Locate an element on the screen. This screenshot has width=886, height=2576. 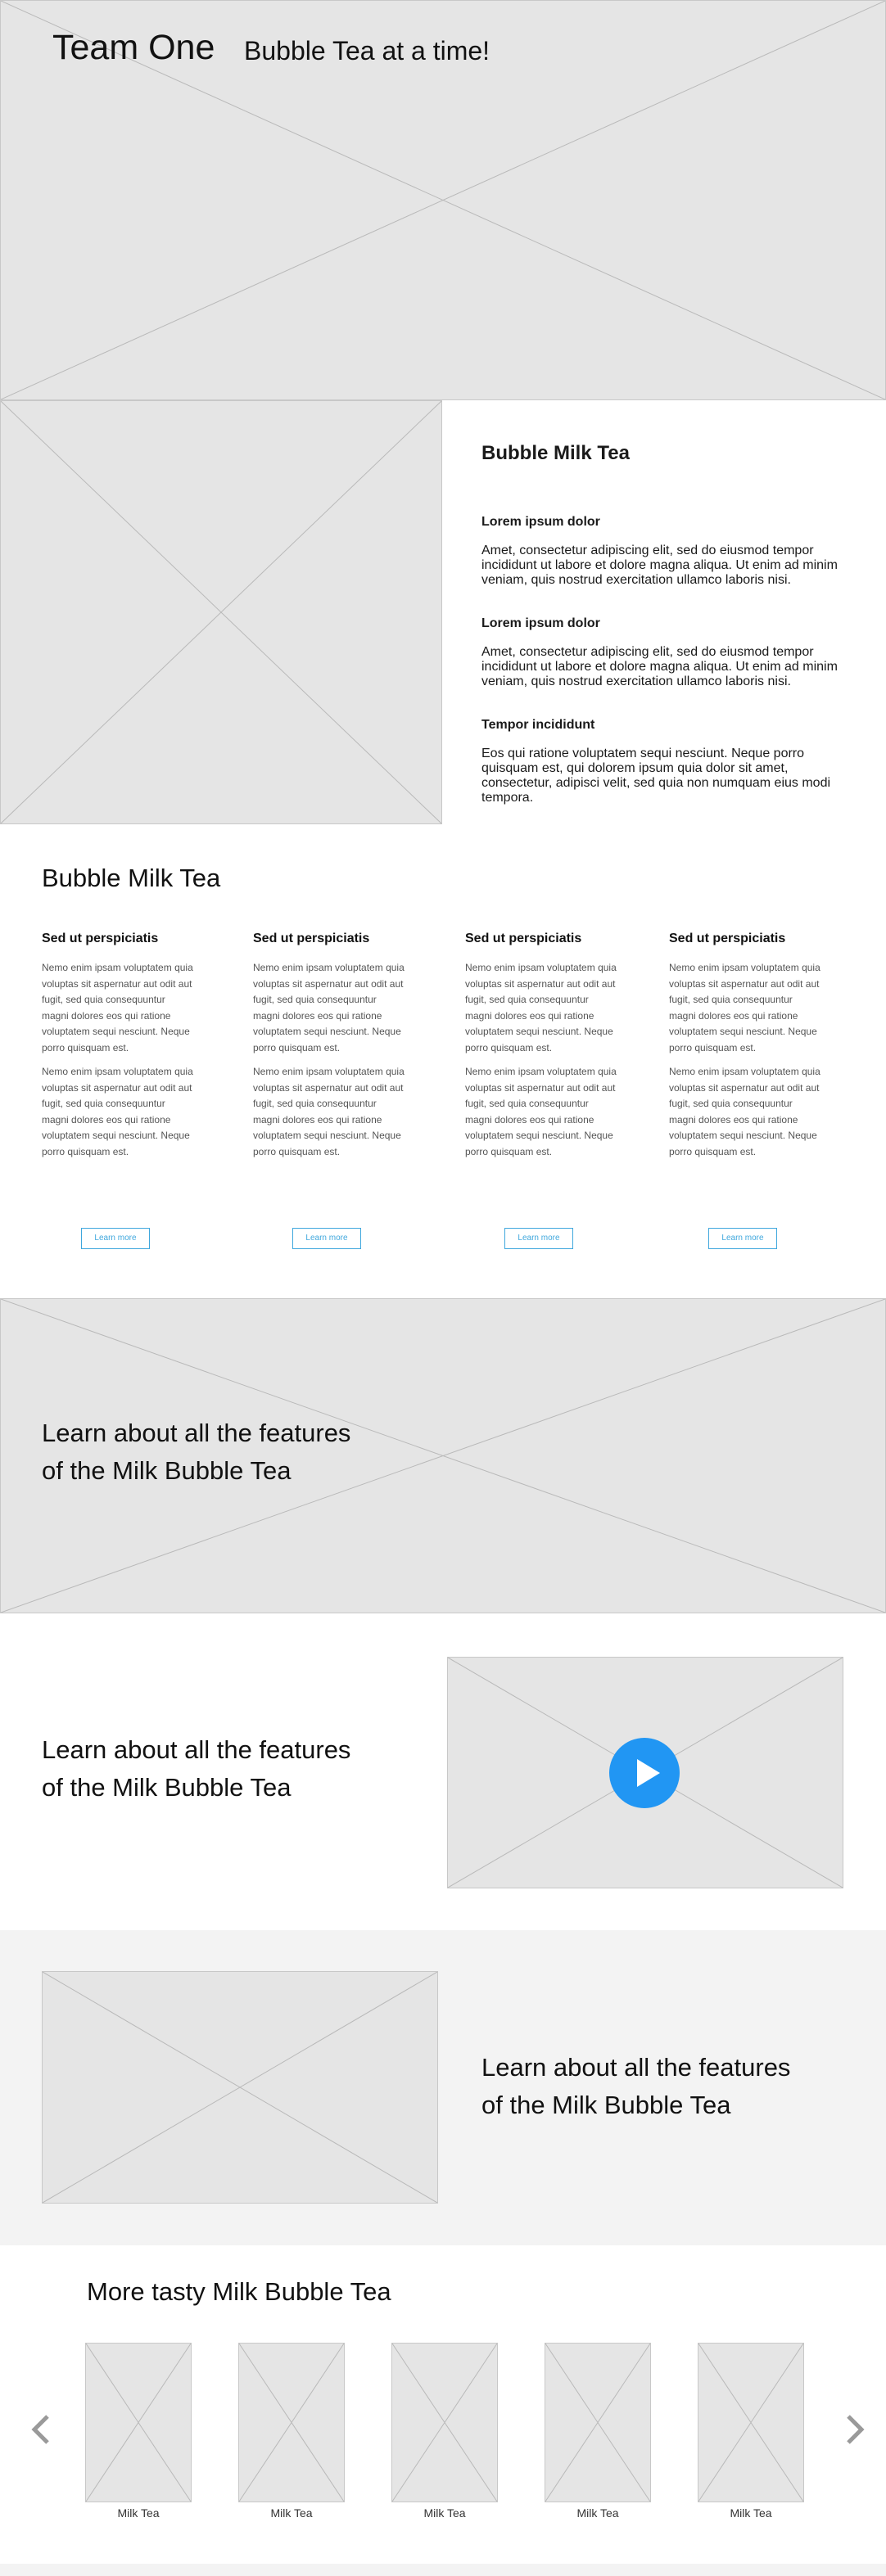
image-section-heading-line: of the Milk Bubble Tea is located at coordinates (606, 2105).